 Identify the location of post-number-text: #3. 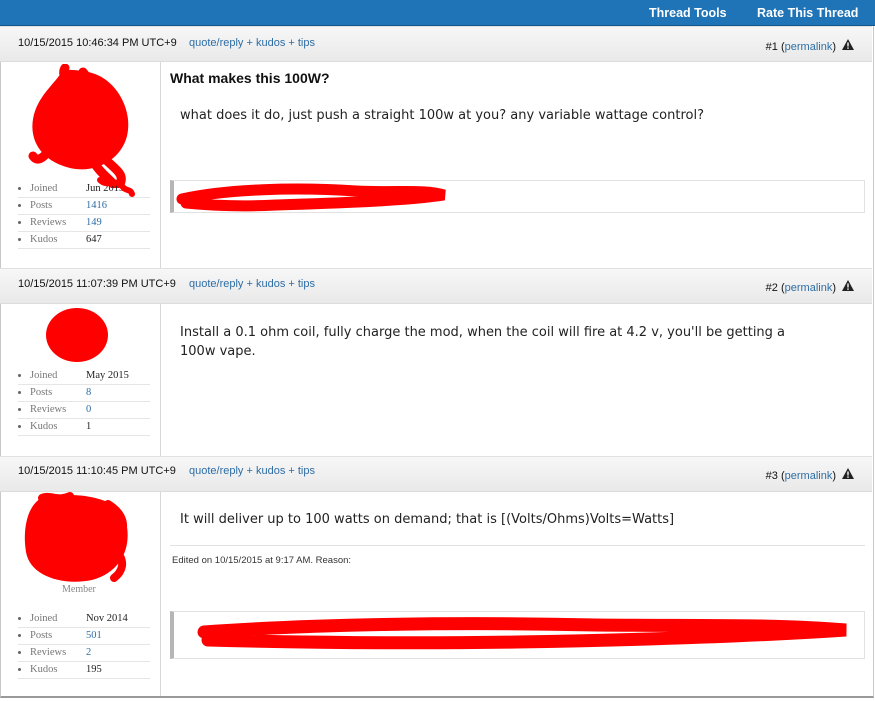
(771, 476).